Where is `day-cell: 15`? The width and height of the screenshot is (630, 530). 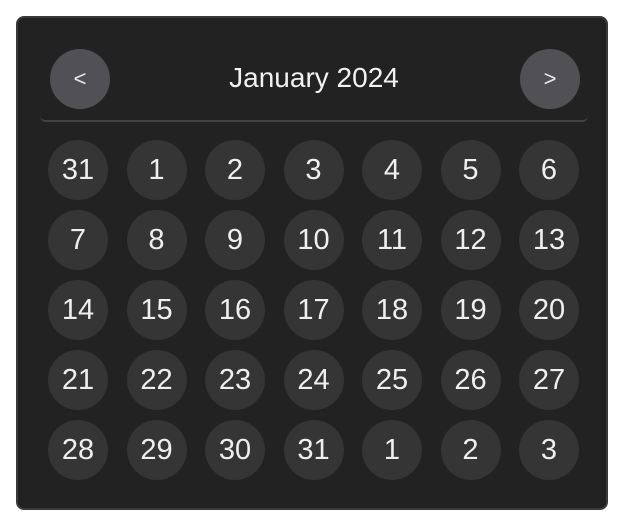 day-cell: 15 is located at coordinates (156, 310).